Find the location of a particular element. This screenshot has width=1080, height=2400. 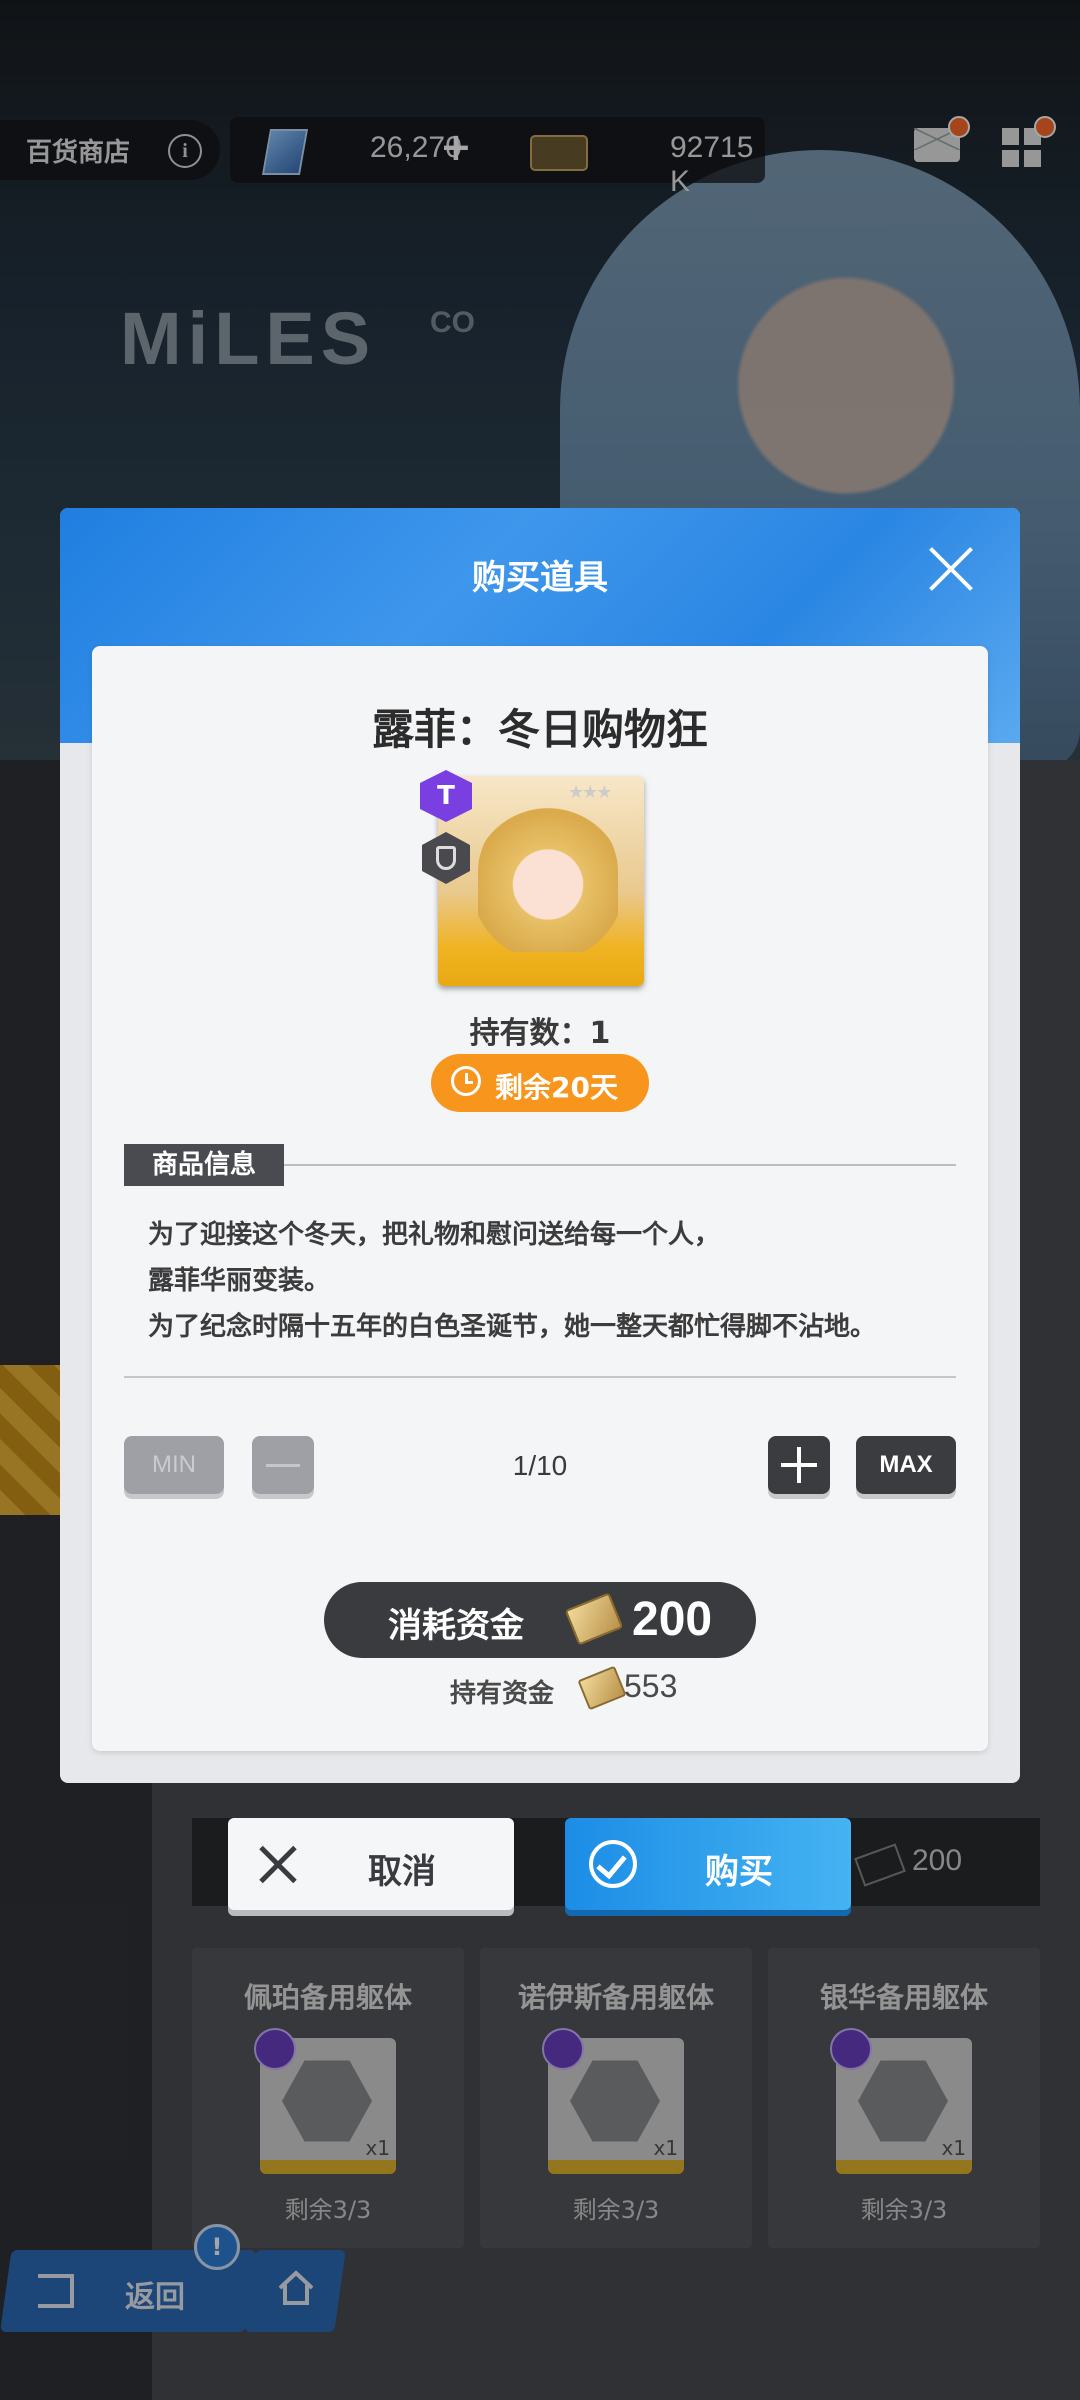

description-line: 为了纪念时隔十五年的白色圣诞节，她一整天都忙得脚不沾地。 is located at coordinates (512, 1327).